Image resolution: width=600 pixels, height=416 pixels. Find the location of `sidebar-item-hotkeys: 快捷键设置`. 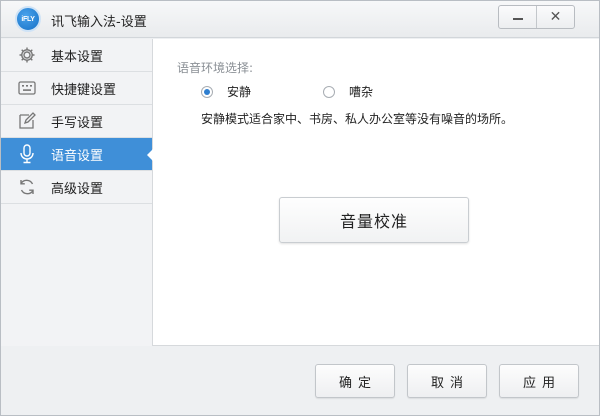

sidebar-item-hotkeys: 快捷键设置 is located at coordinates (76, 88).